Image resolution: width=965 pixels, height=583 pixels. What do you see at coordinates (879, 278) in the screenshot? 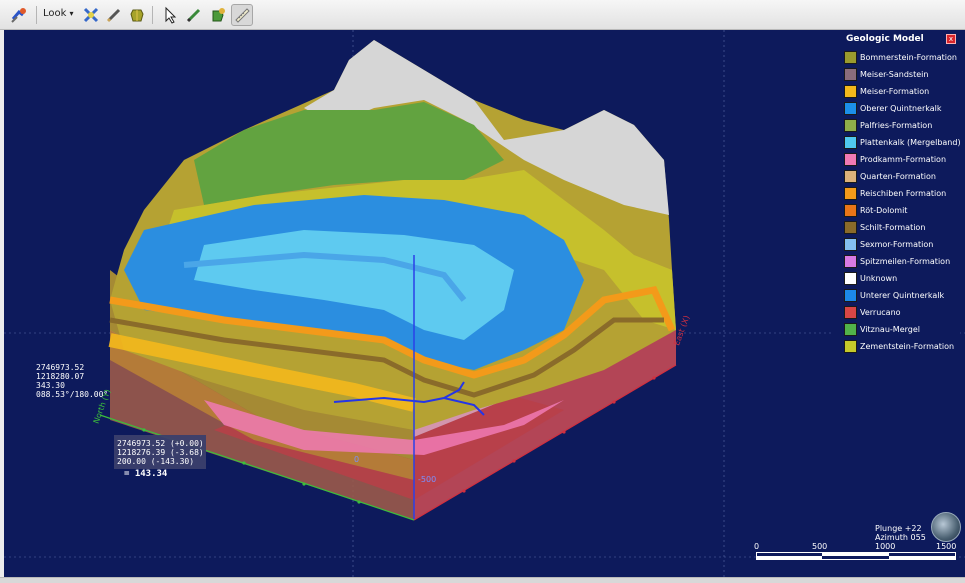
I see `legend-label: Unknown` at bounding box center [879, 278].